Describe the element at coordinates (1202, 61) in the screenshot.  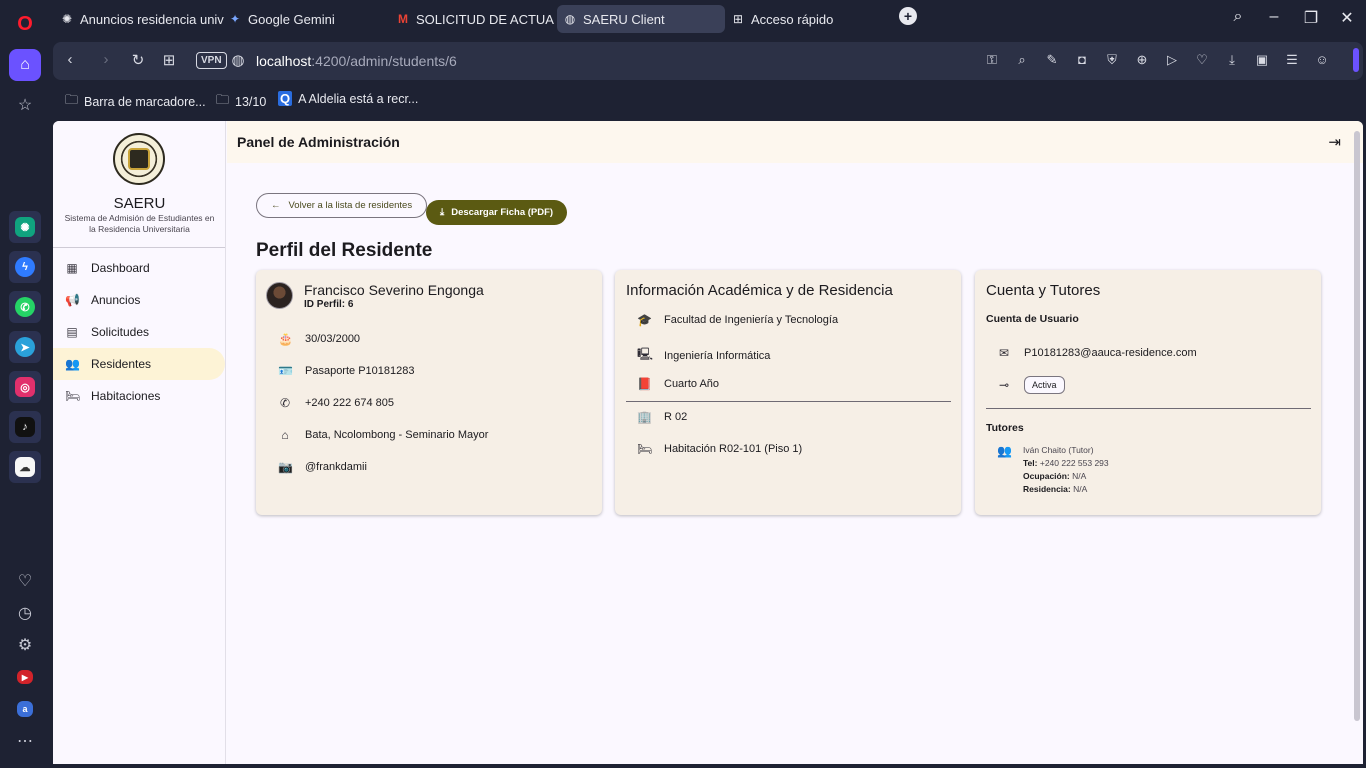
I see `favorite-icon: ♡` at that location.